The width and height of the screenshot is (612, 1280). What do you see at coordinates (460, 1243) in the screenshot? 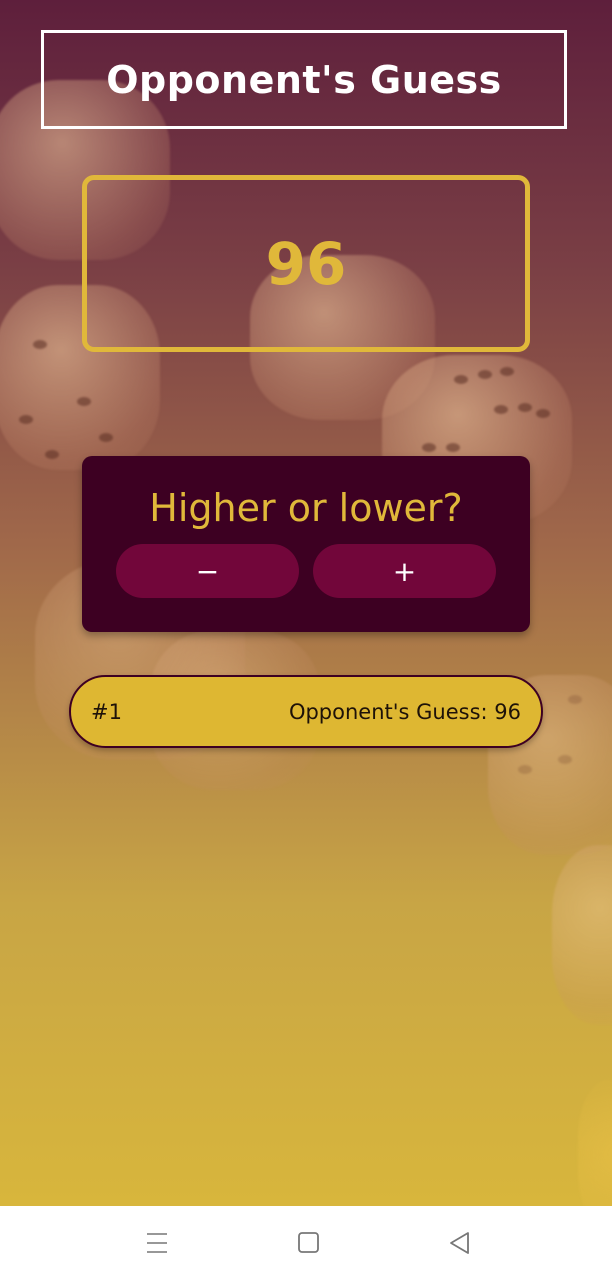
I see `back-triangle-icon` at bounding box center [460, 1243].